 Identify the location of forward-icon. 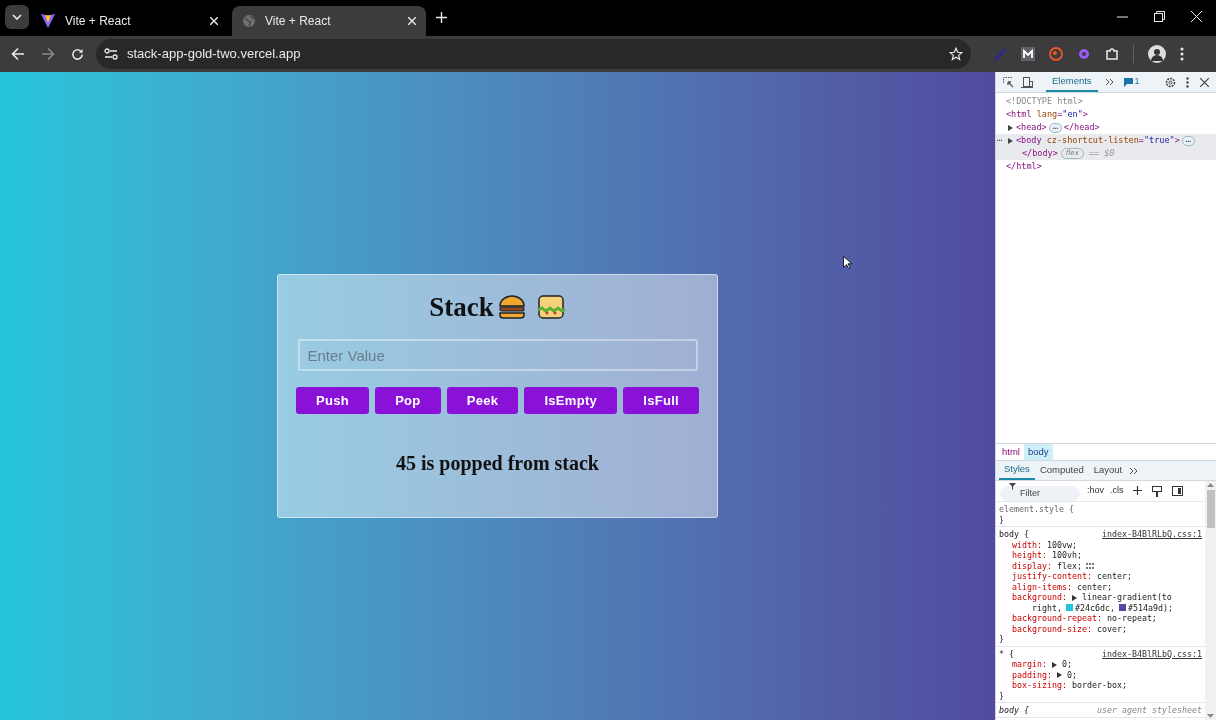
(48, 54).